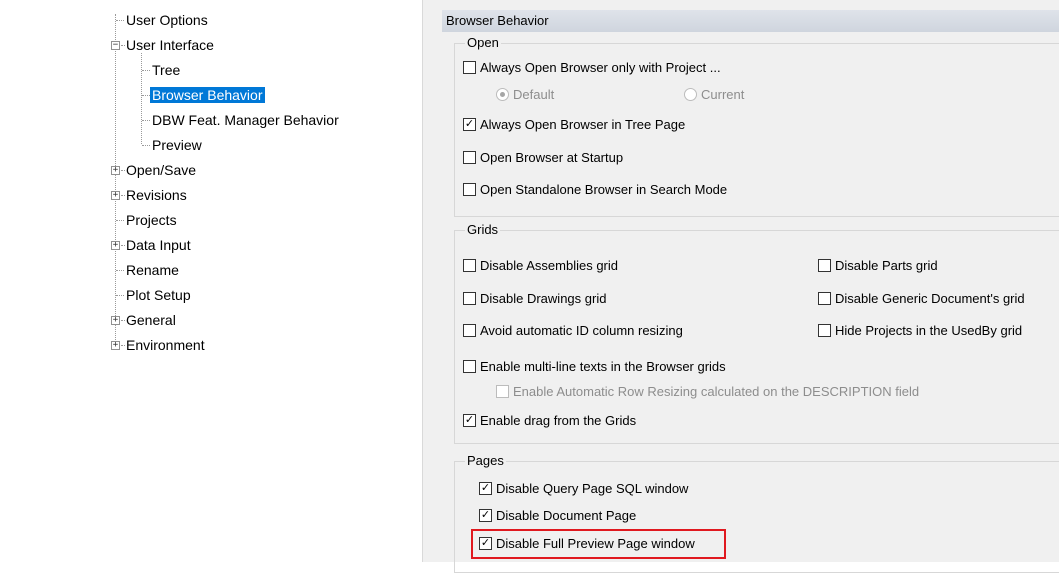  I want to click on option-label: Disable Document Page, so click(566, 515).